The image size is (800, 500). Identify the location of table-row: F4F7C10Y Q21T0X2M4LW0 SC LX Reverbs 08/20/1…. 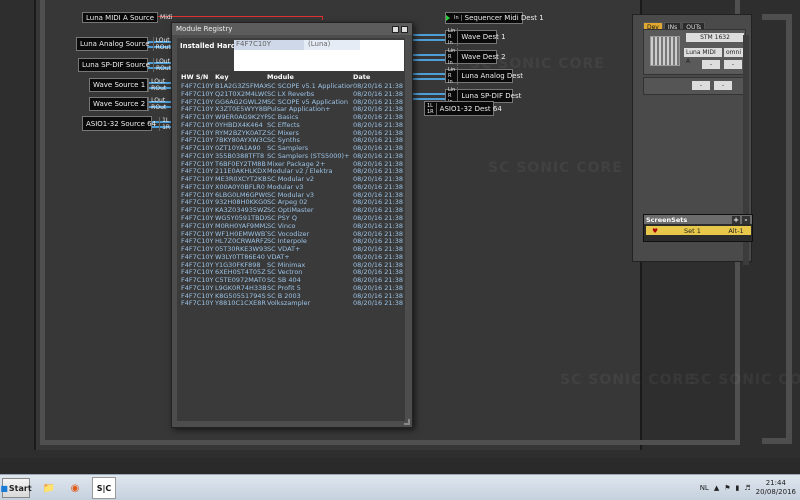
(291, 95).